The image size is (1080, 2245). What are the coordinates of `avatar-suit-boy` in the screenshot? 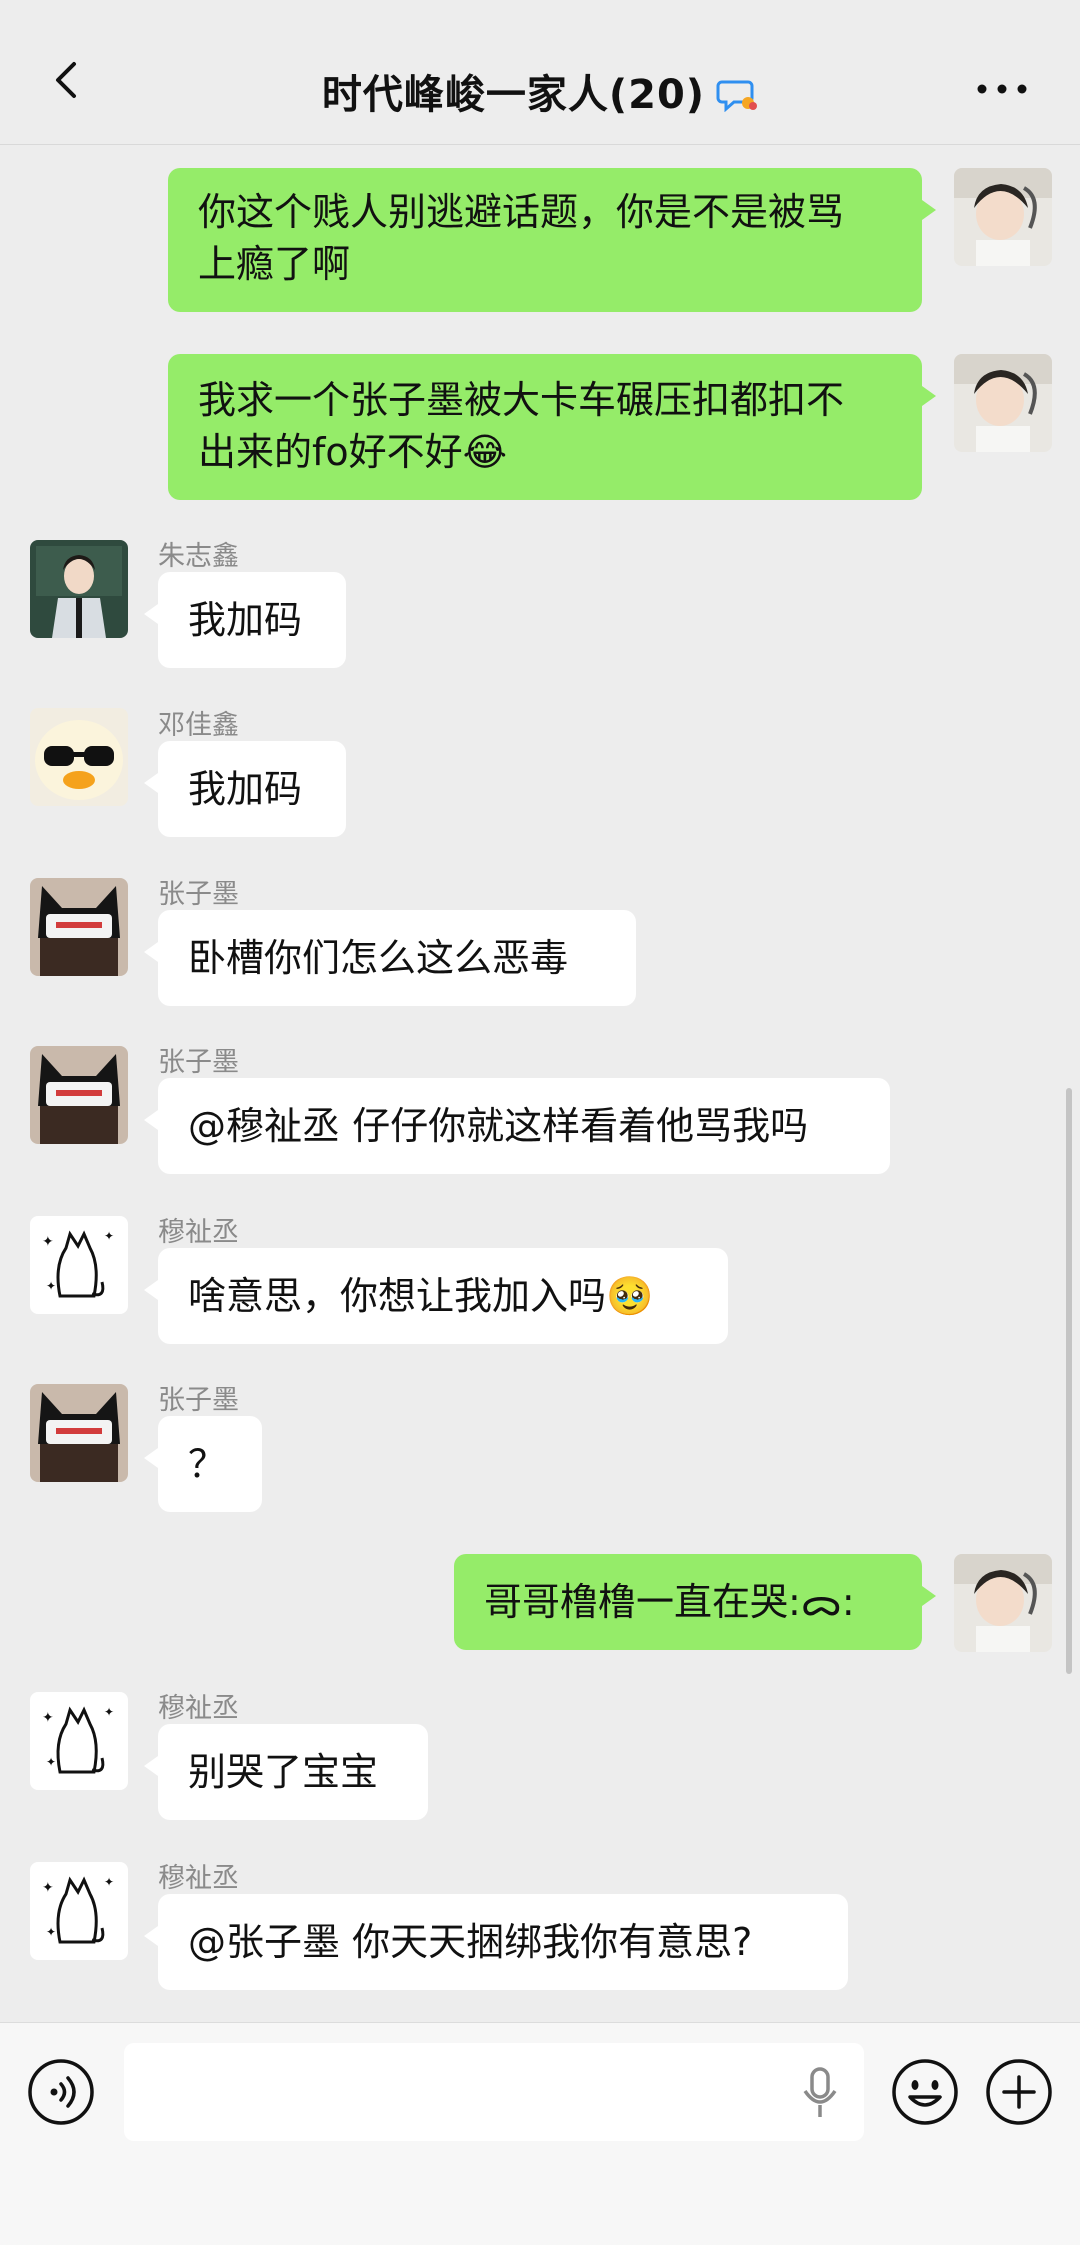 It's located at (79, 589).